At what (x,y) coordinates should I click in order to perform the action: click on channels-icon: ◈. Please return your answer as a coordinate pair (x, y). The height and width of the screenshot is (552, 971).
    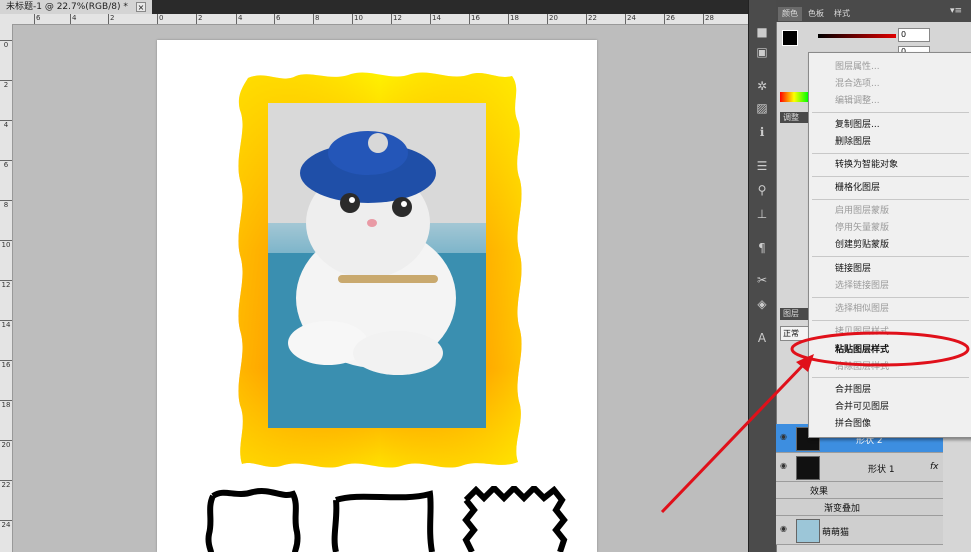
    Looking at the image, I should click on (762, 304).